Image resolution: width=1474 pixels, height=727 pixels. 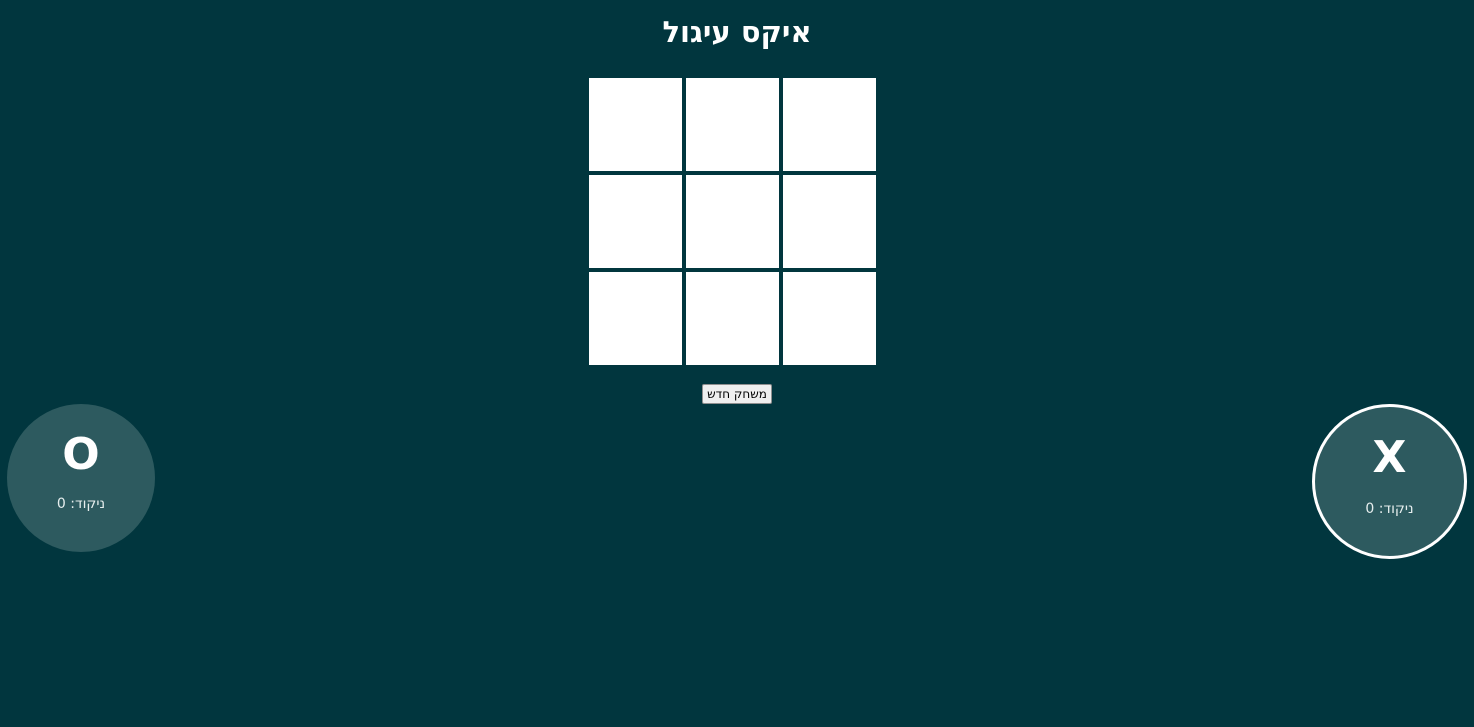 I want to click on page-title: איקס עיגול, so click(x=737, y=32).